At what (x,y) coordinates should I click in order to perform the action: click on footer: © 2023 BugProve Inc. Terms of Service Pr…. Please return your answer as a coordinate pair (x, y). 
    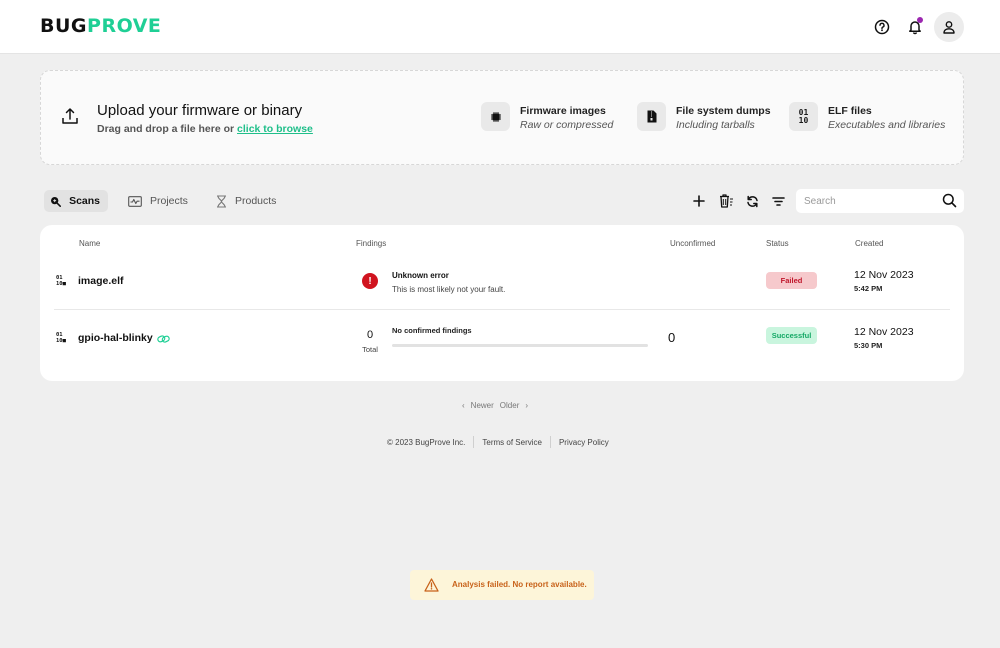
    Looking at the image, I should click on (498, 442).